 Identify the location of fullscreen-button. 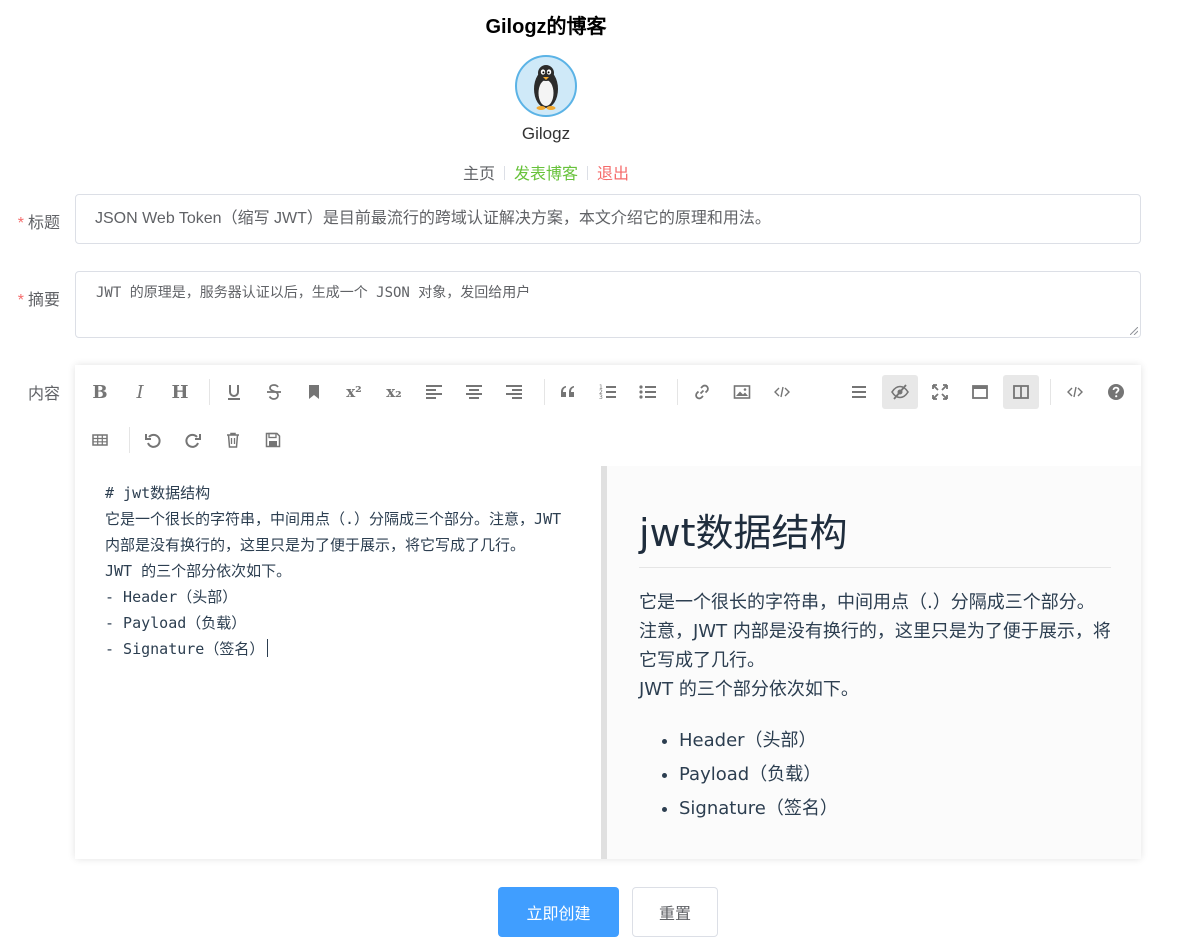
(940, 392).